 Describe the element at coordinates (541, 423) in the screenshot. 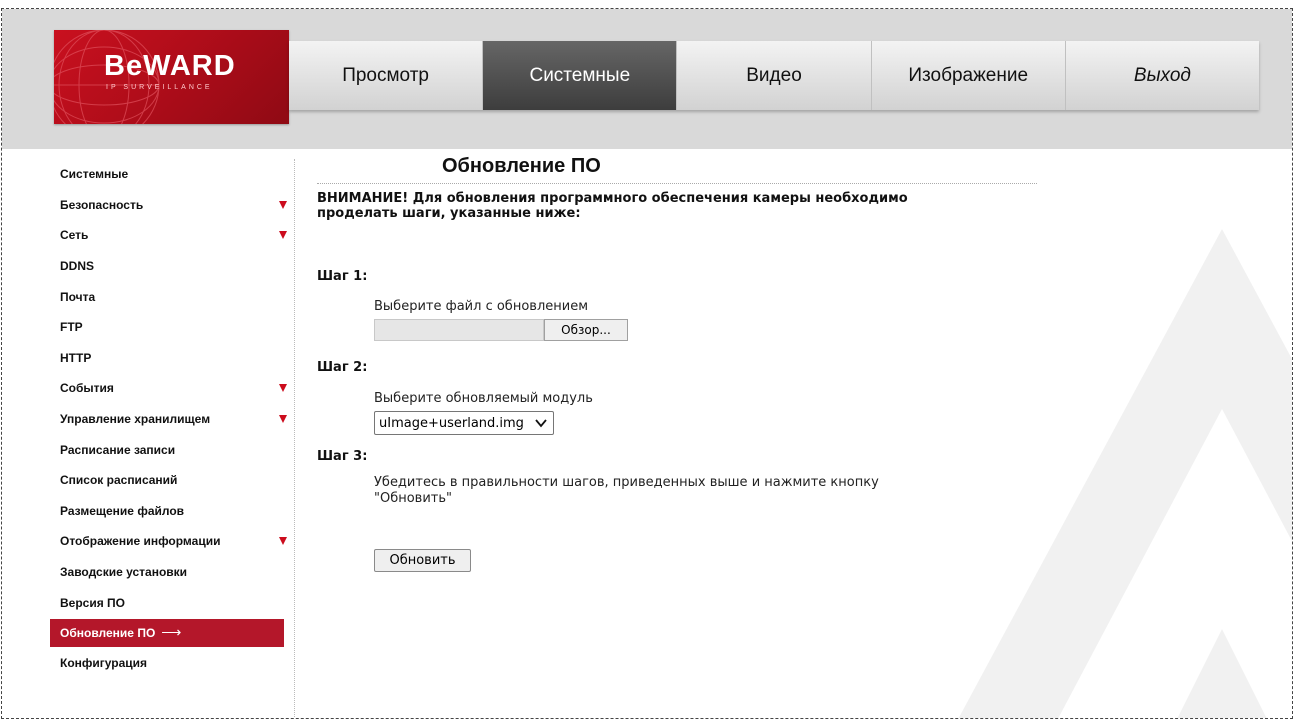

I see `chevron-down-icon` at that location.